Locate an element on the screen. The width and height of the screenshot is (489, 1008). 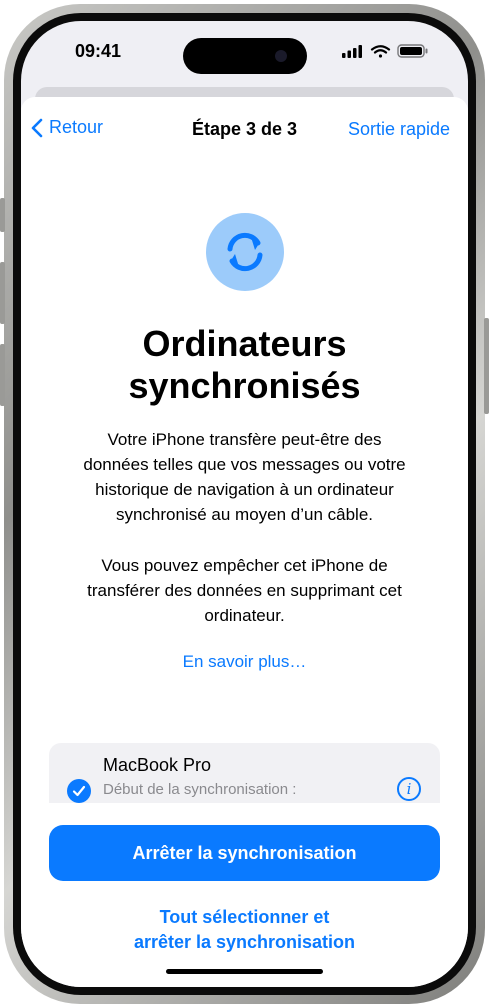
status-time: 09:41 is located at coordinates (98, 51).